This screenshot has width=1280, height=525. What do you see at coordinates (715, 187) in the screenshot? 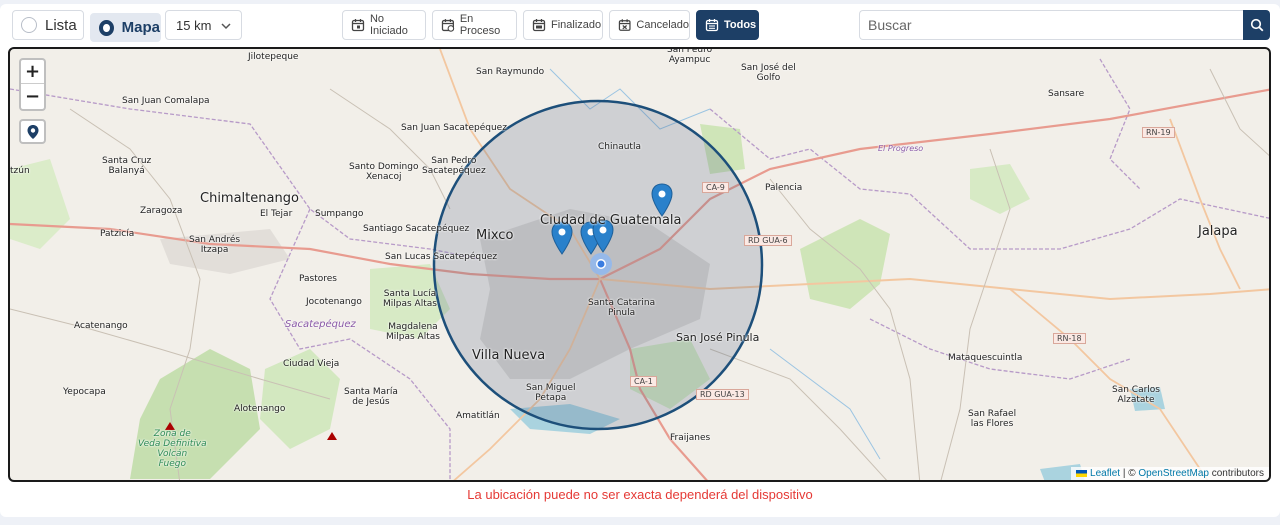
I see `road-shield: CA-9` at bounding box center [715, 187].